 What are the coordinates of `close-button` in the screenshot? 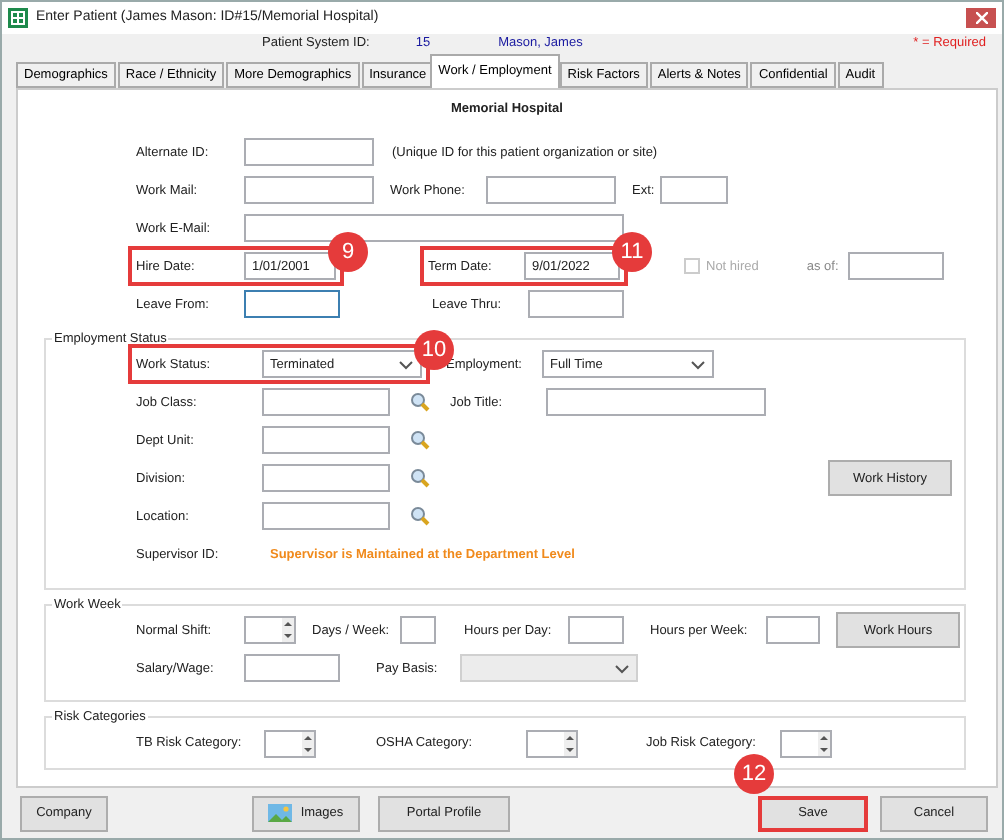 It's located at (981, 17).